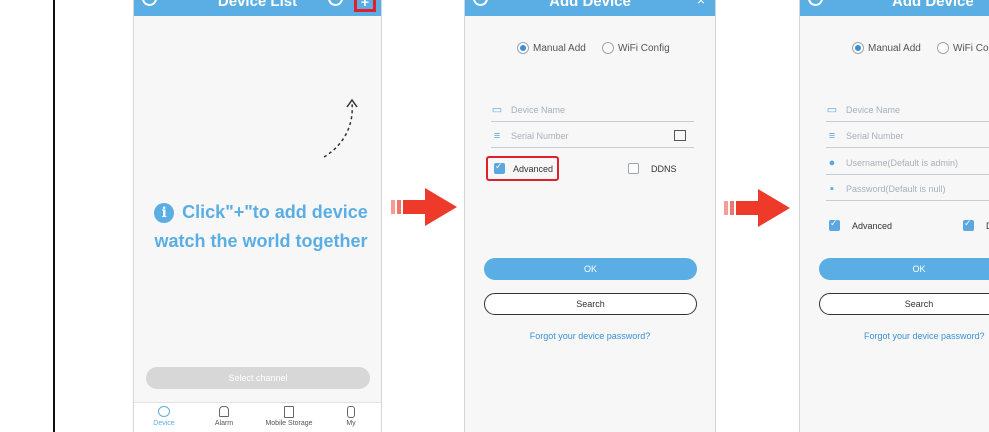  Describe the element at coordinates (224, 411) in the screenshot. I see `bell-icon` at that location.